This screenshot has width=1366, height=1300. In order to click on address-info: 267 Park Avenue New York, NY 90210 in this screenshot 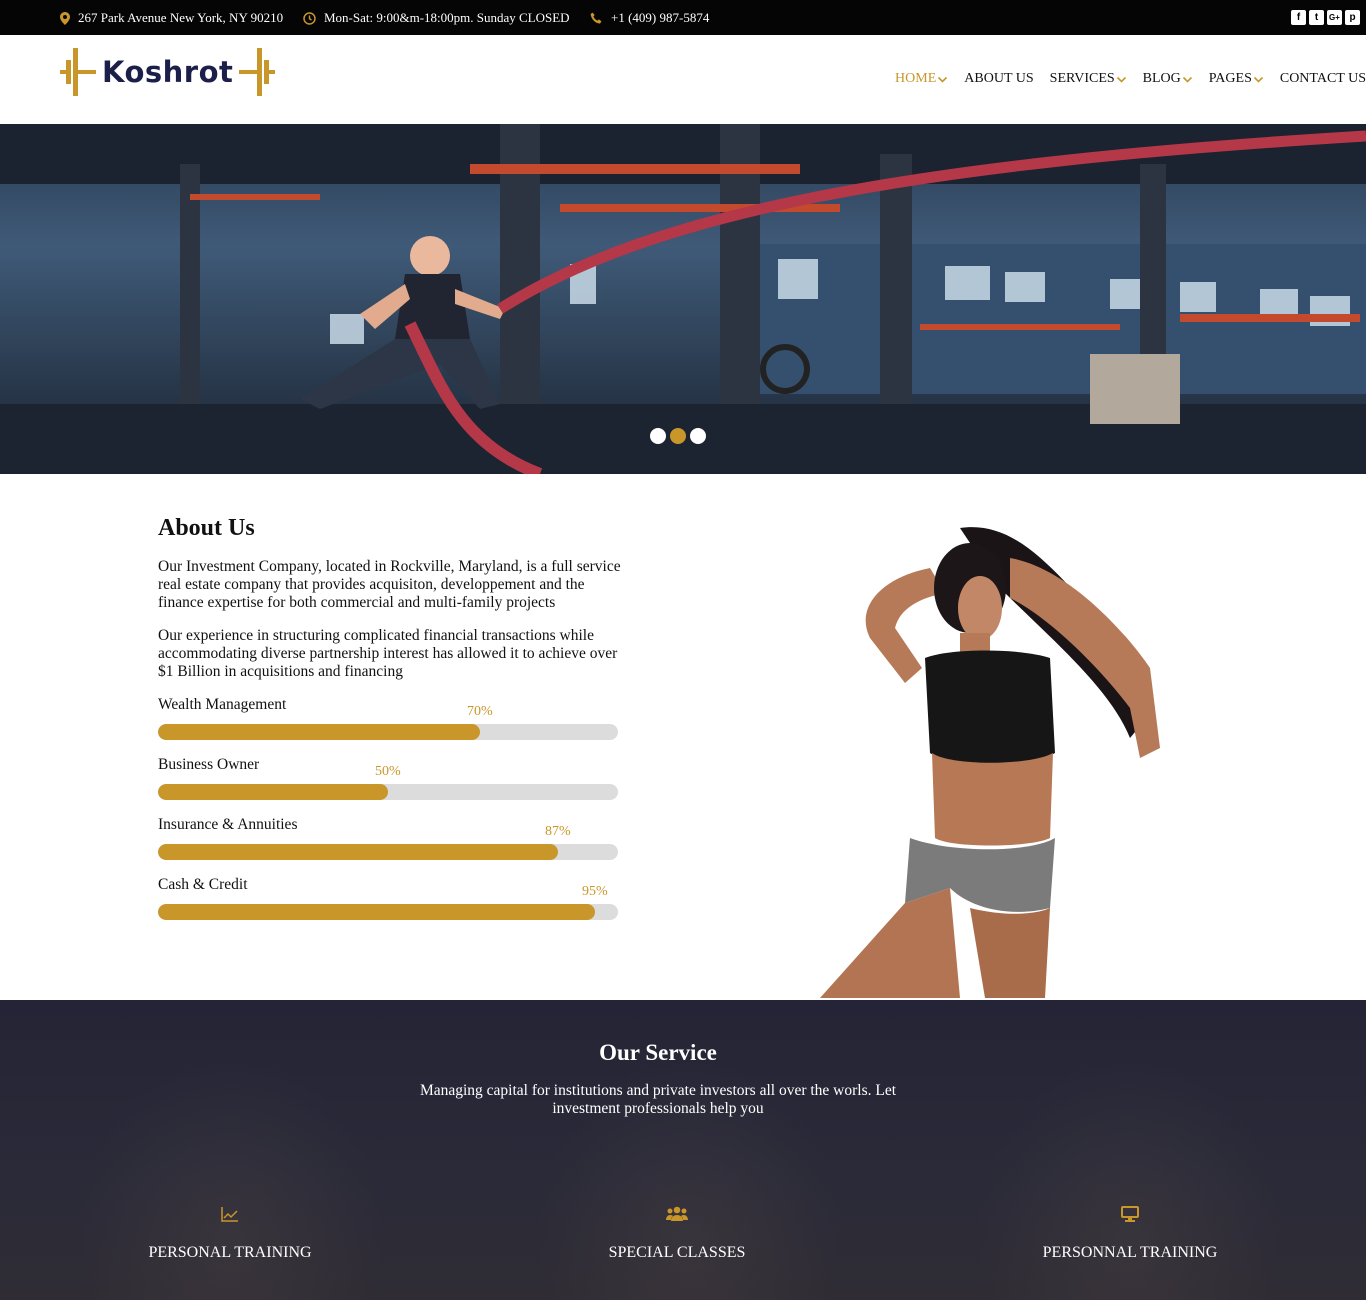, I will do `click(171, 18)`.